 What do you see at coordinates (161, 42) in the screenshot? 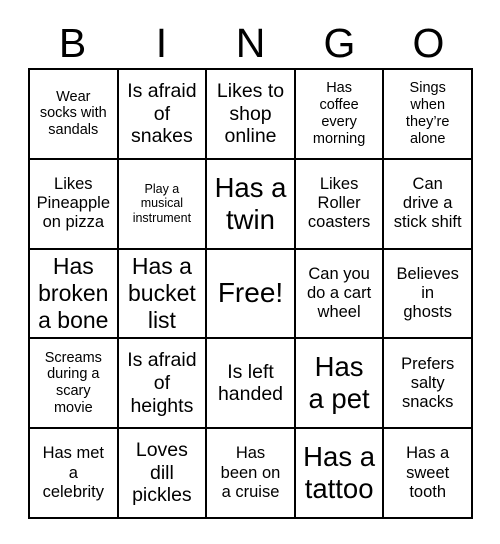
I see `header-letter-i: I` at bounding box center [161, 42].